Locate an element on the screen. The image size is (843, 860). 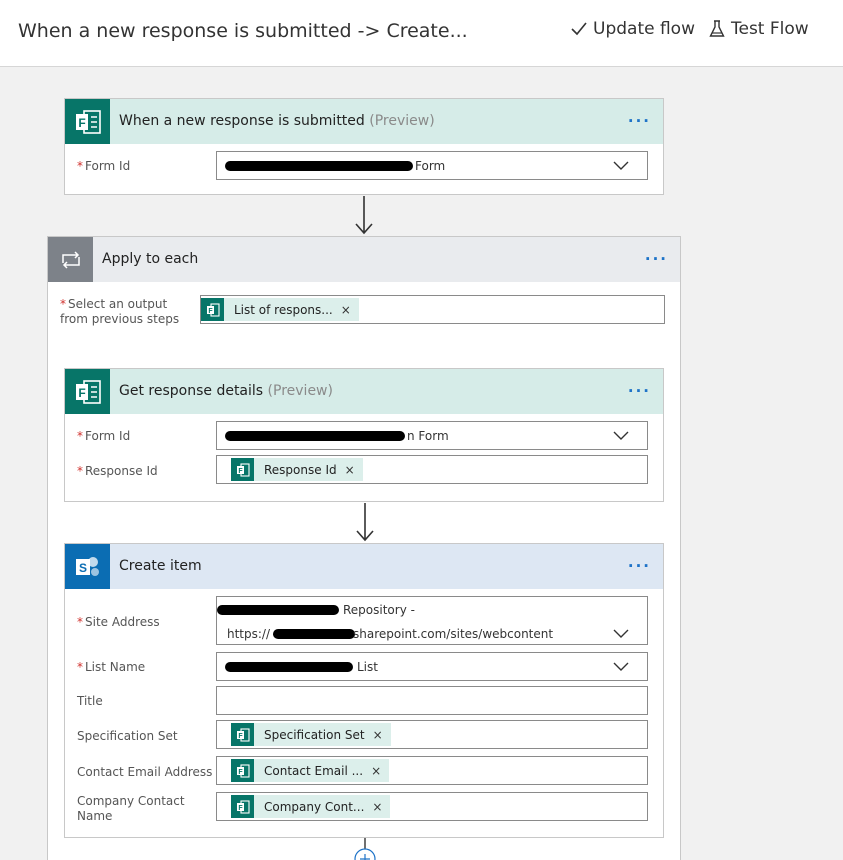
create-item-title: Create item is located at coordinates (160, 566).